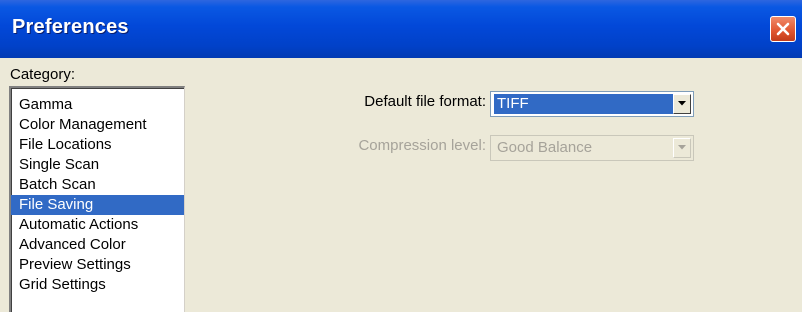  I want to click on close-icon, so click(783, 29).